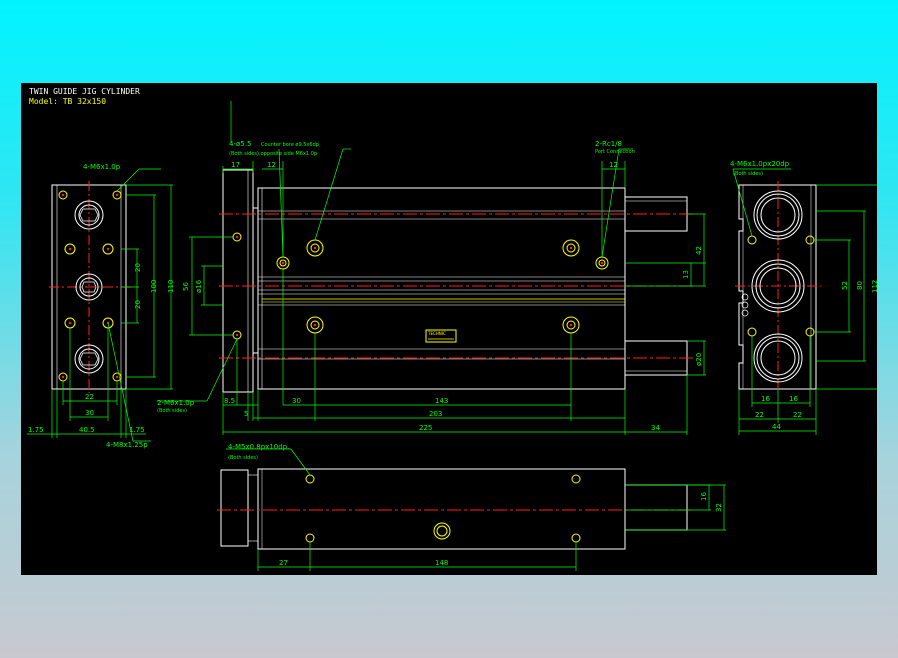  I want to click on left-dim-1-75-right: 1.75, so click(137, 430).